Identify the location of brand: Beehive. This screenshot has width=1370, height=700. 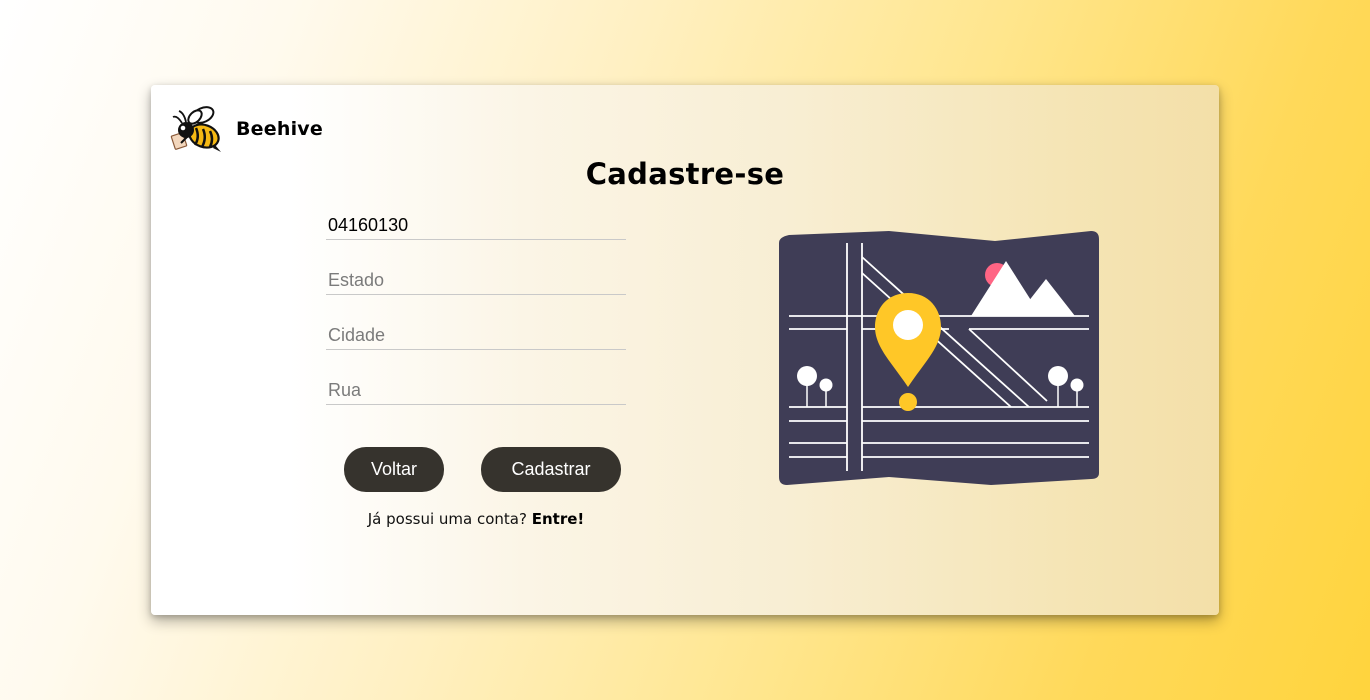
(246, 129).